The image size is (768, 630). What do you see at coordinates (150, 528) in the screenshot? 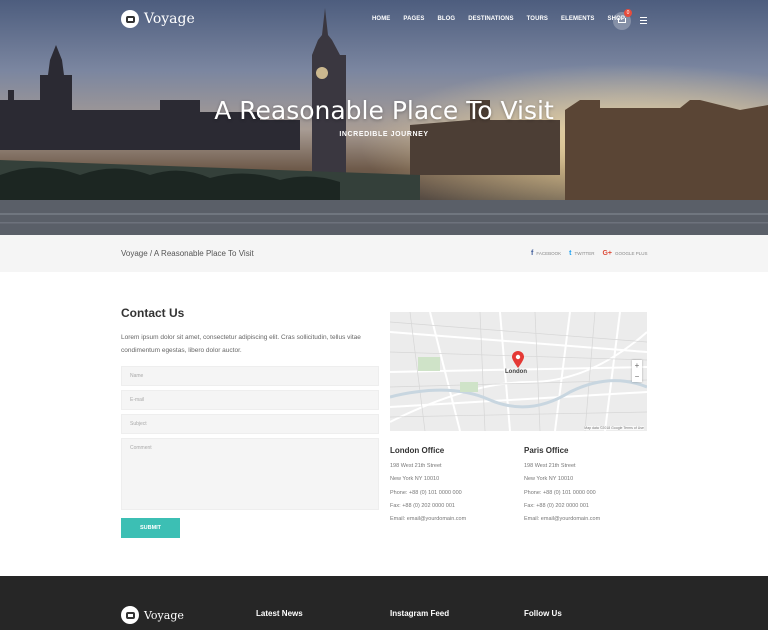
I see `submit-button: SUBMIT` at bounding box center [150, 528].